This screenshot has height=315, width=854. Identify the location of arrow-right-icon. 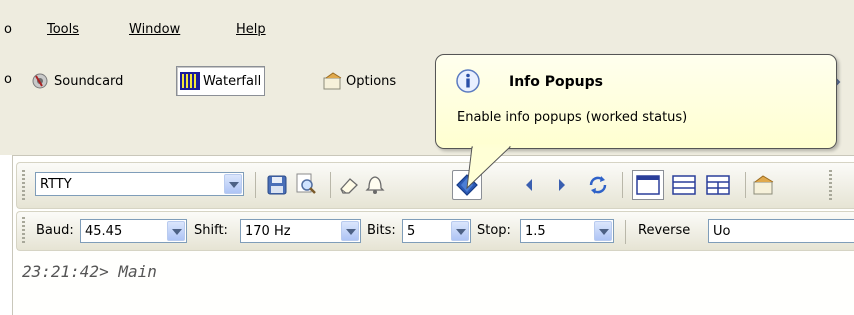
(562, 187).